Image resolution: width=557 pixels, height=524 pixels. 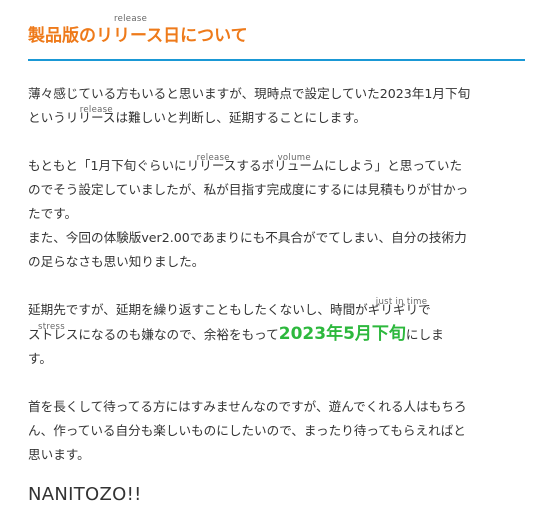 I want to click on p2-line4: また、今回の体験版ver2.00であまりにも不具合がでてしまい、自分の技術力, so click(x=247, y=237).